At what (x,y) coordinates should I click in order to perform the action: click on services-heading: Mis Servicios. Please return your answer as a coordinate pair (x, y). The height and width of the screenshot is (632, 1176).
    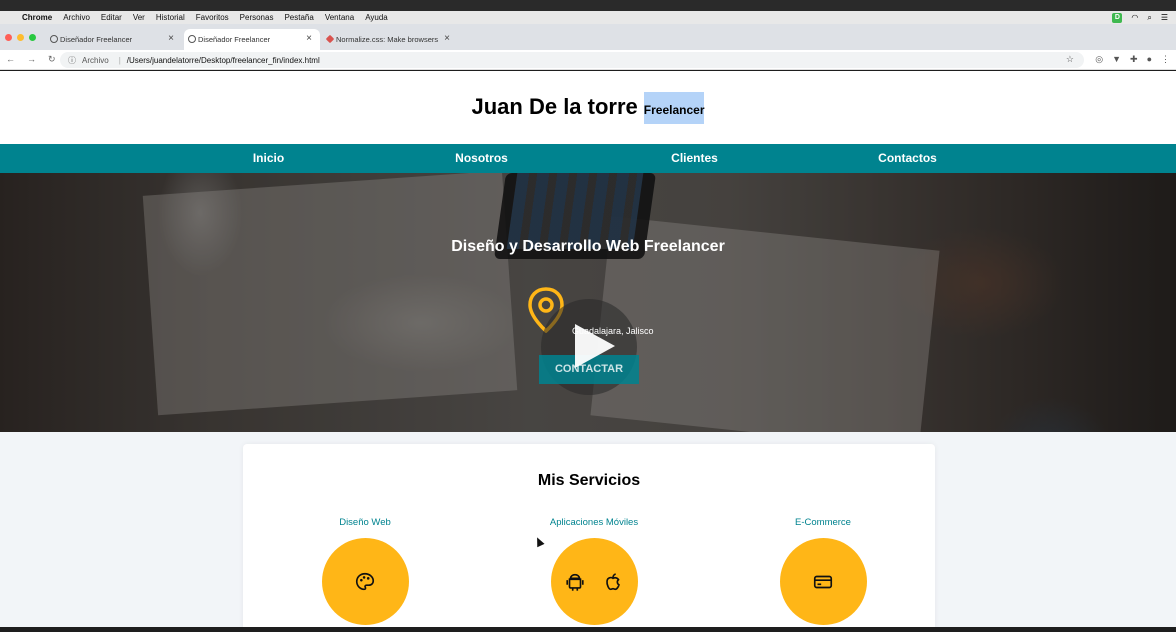
    Looking at the image, I should click on (589, 480).